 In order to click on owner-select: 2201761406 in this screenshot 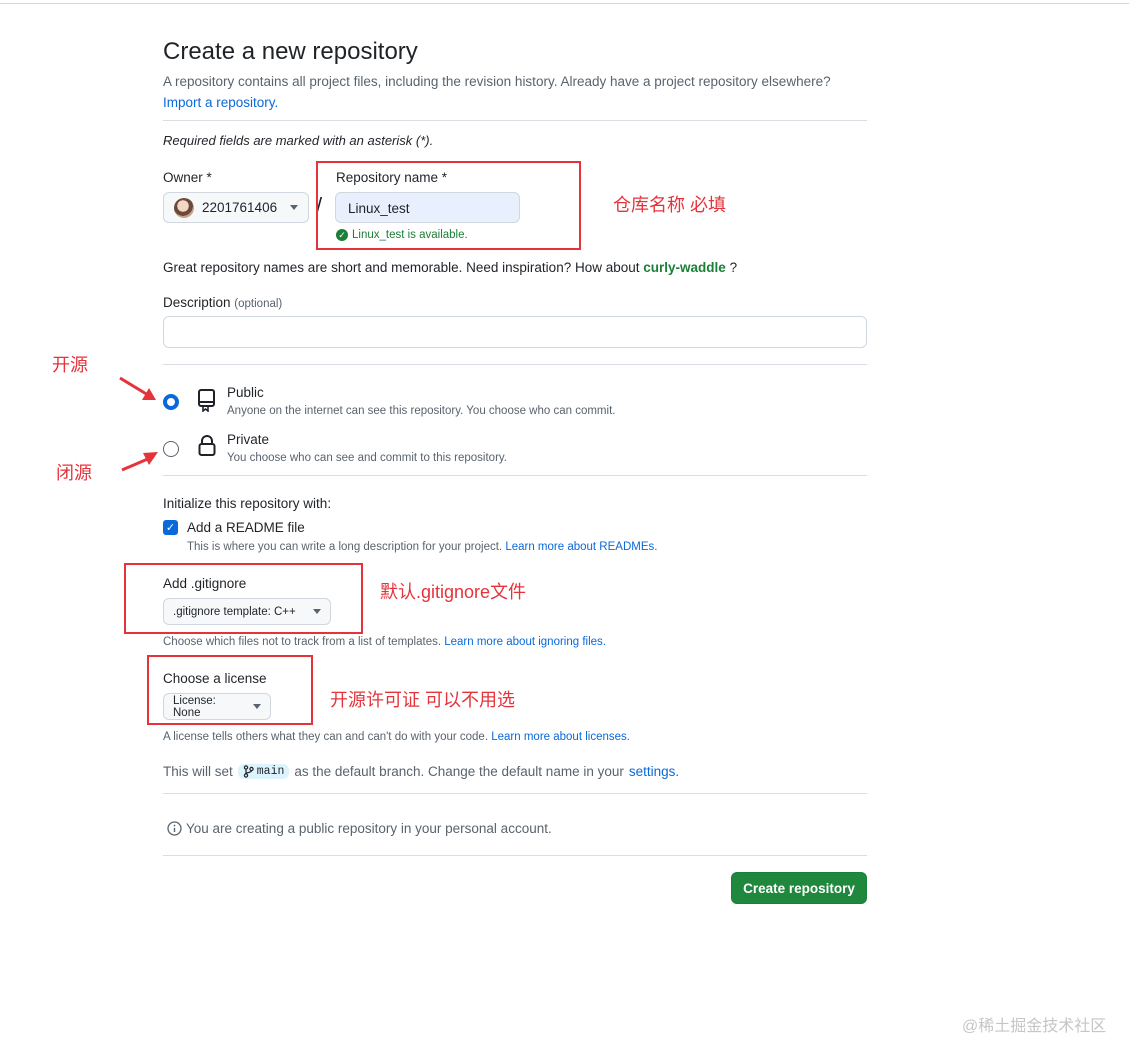, I will do `click(236, 207)`.